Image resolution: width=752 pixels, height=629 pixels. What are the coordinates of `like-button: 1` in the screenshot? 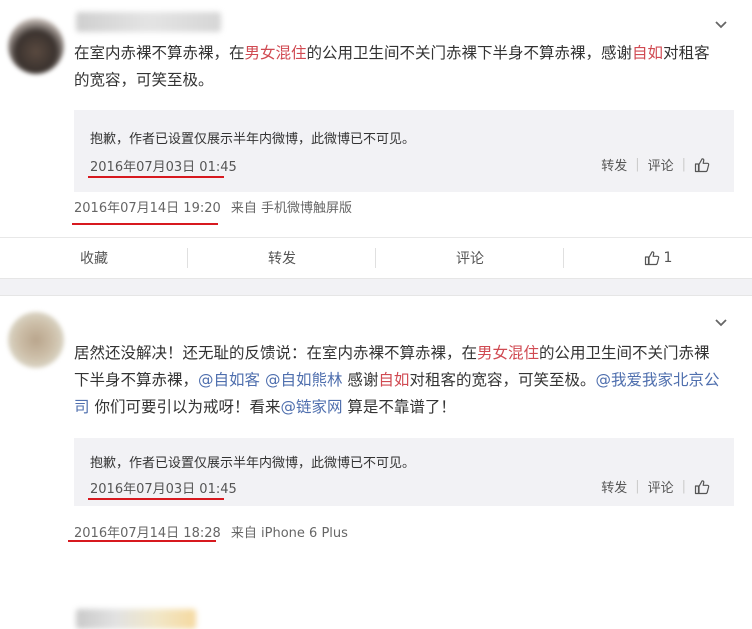 It's located at (658, 258).